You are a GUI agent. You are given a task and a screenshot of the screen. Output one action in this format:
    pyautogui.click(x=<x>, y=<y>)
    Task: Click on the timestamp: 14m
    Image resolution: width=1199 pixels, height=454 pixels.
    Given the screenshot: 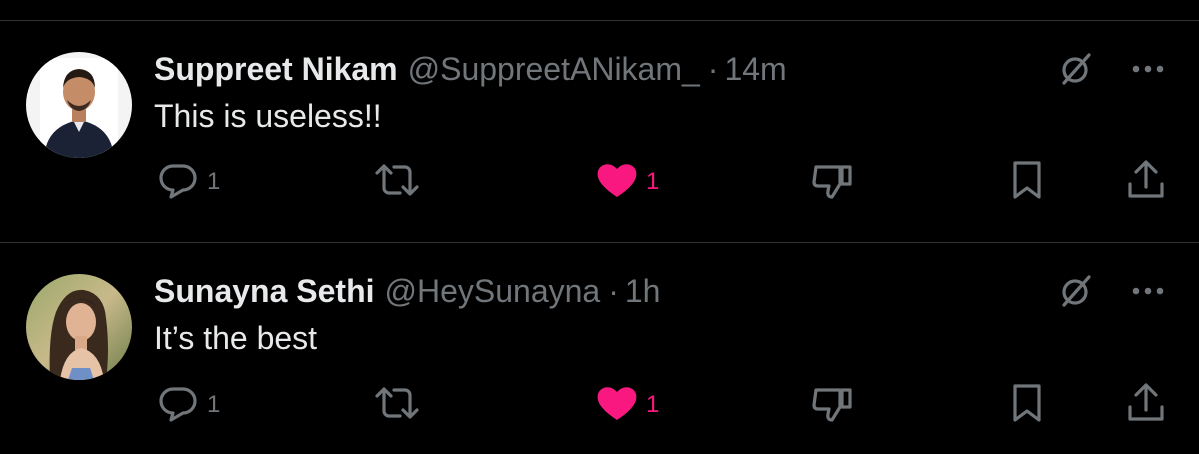 What is the action you would take?
    pyautogui.click(x=755, y=69)
    